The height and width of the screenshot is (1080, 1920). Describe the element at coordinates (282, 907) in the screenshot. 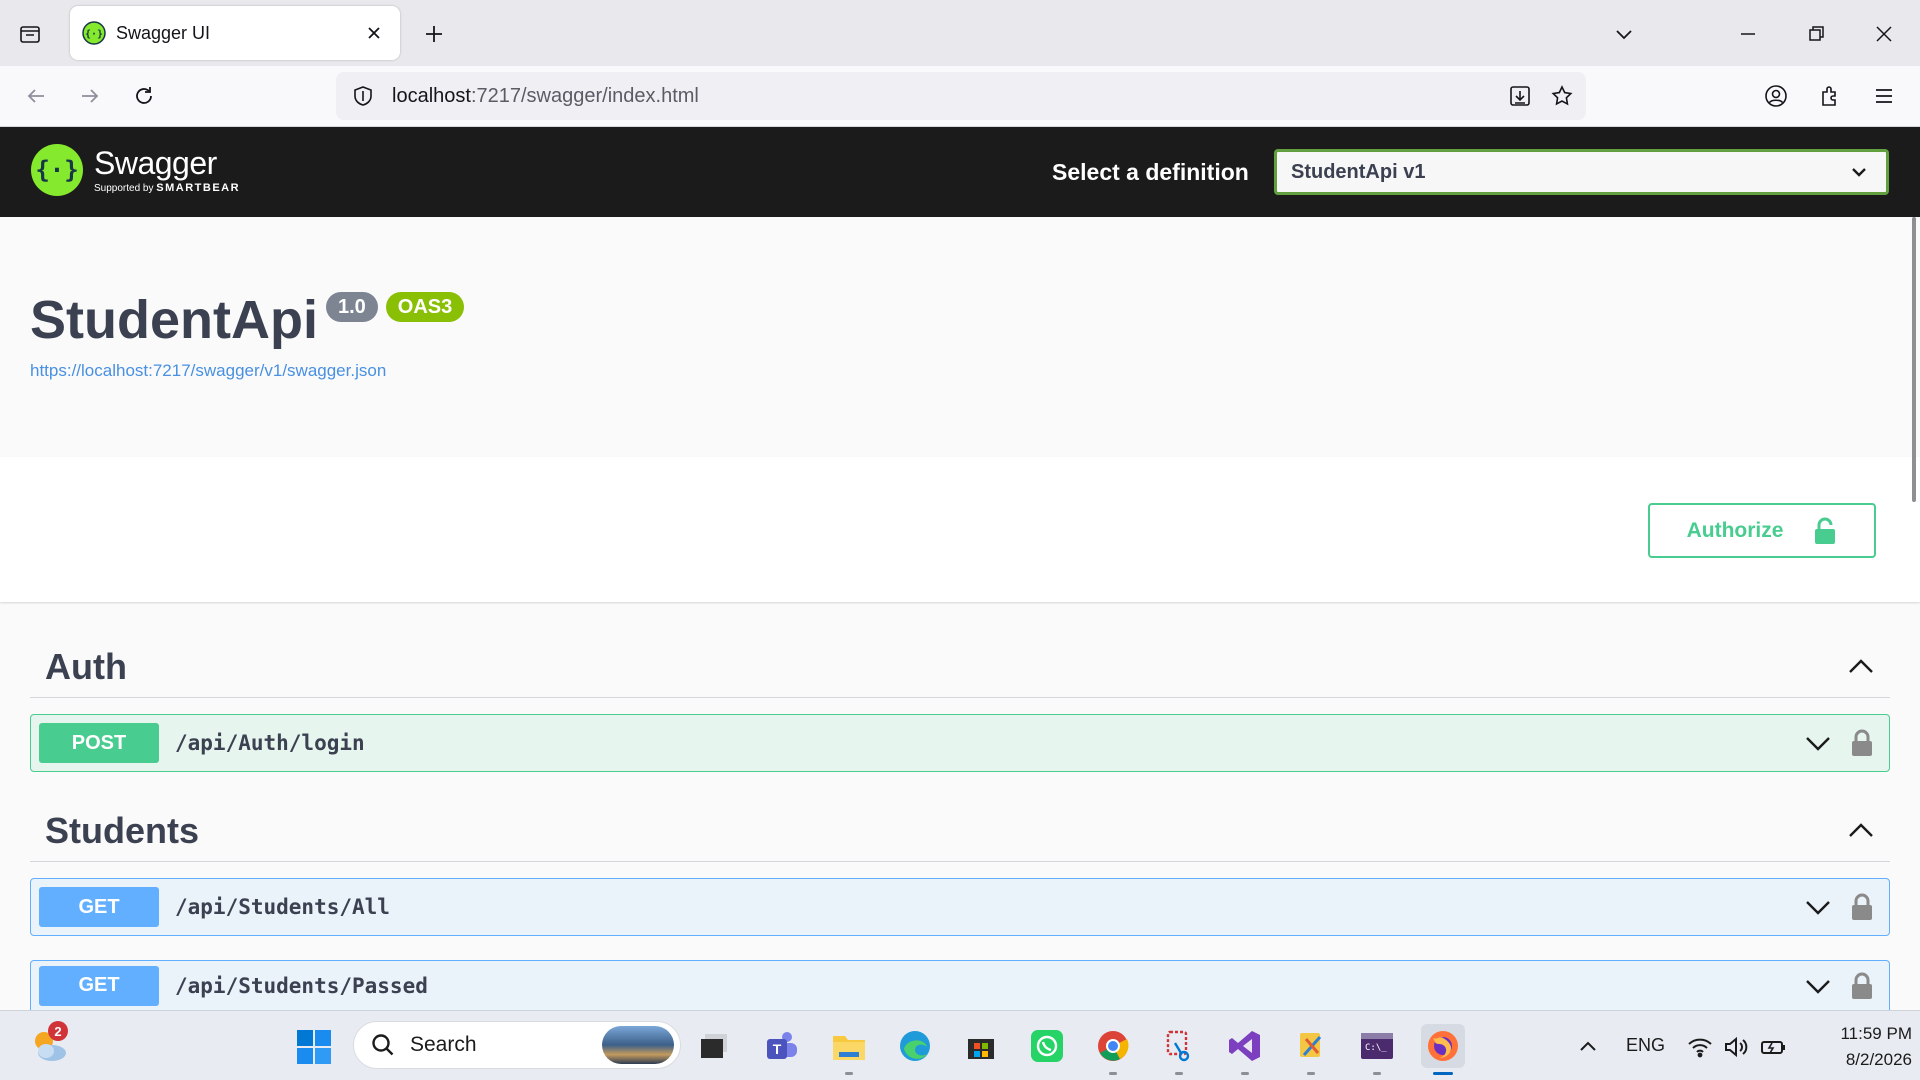

I see `operation-path: /api/Students/All` at that location.